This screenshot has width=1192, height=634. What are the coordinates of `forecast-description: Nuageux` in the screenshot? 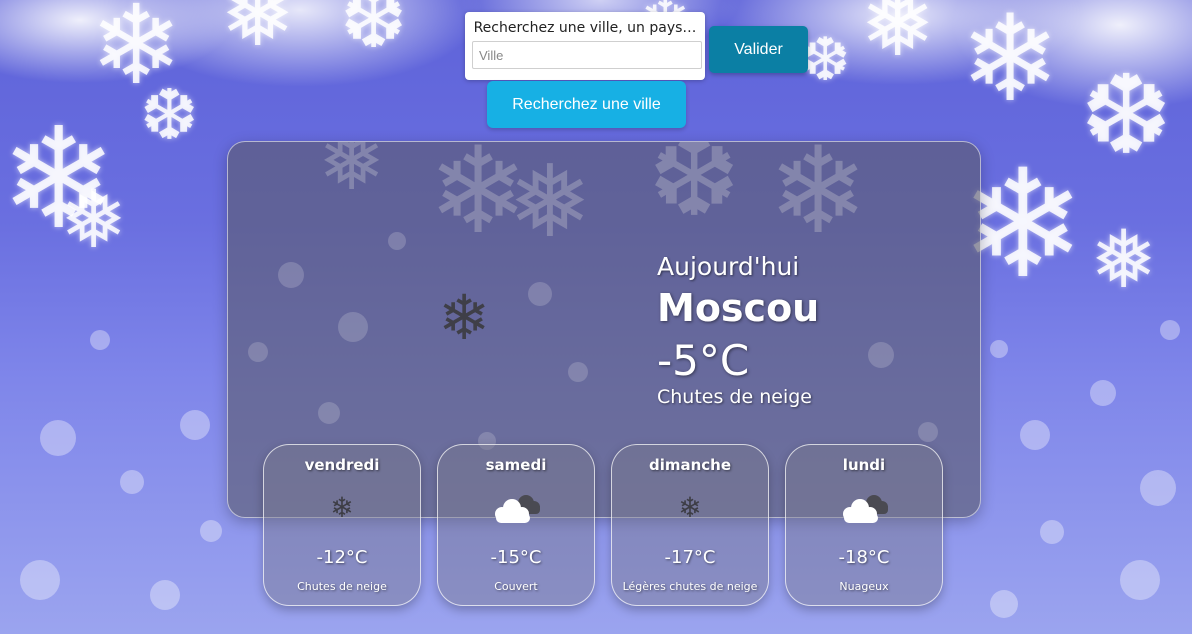 It's located at (864, 586).